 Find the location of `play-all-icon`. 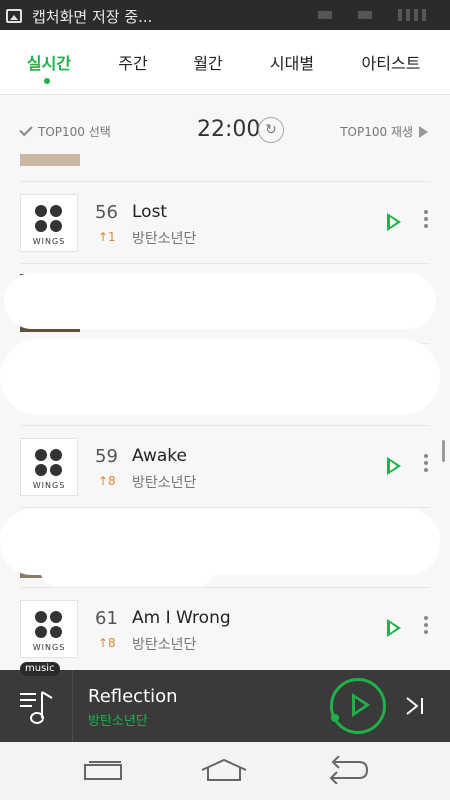

play-all-icon is located at coordinates (423, 131).